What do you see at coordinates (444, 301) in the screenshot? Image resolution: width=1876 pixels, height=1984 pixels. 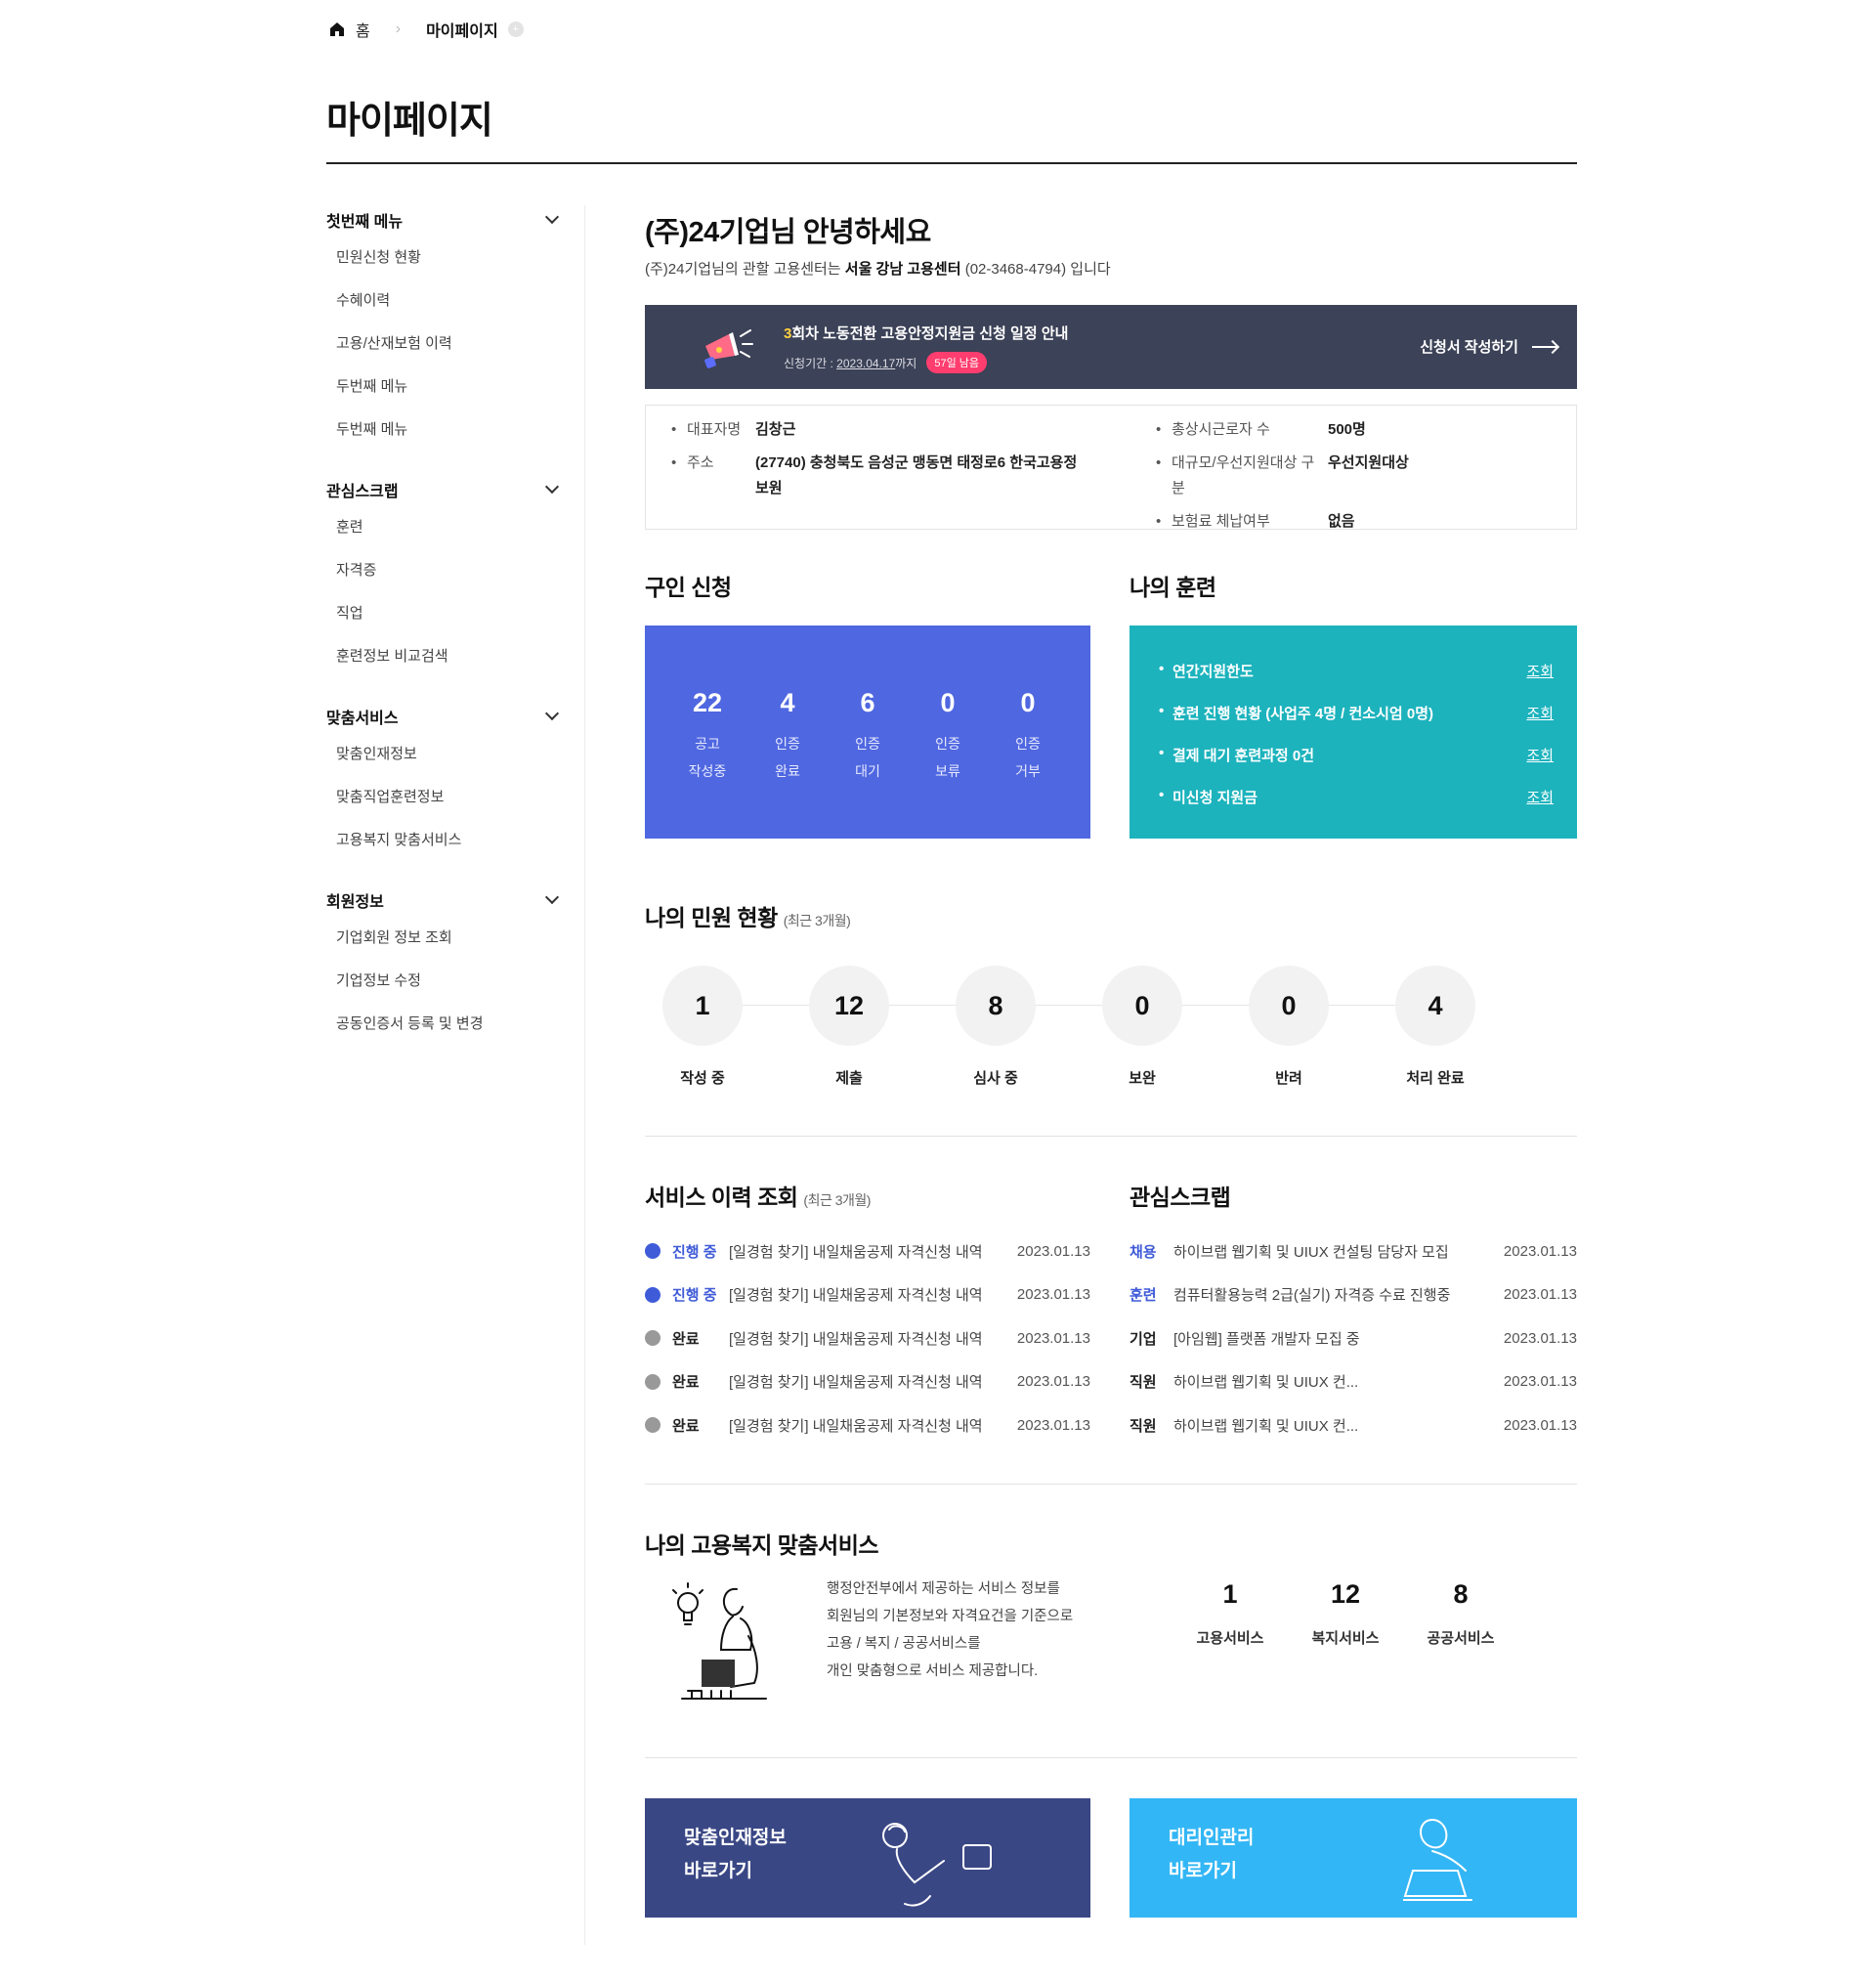 I see `sidebar-item: 수혜이력` at bounding box center [444, 301].